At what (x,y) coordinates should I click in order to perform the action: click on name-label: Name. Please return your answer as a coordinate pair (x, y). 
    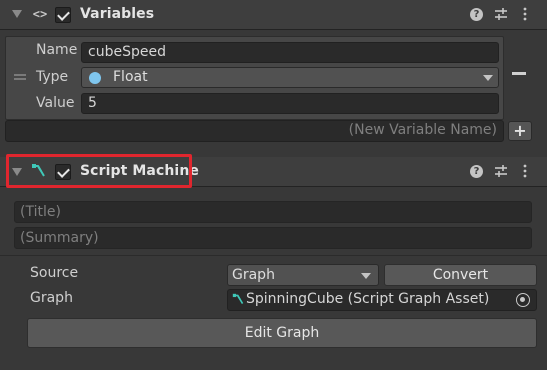
    Looking at the image, I should click on (57, 50).